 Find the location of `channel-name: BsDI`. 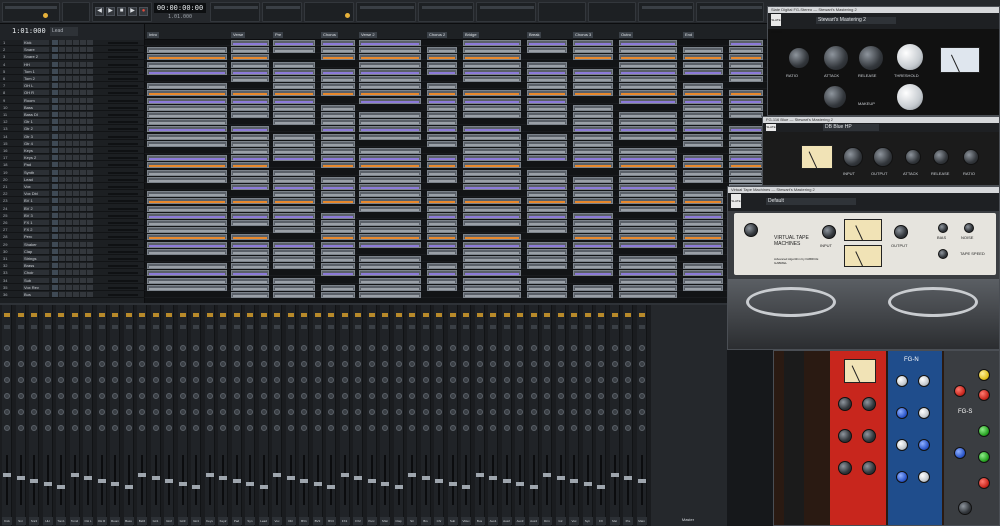

channel-name: BsDI is located at coordinates (142, 521).